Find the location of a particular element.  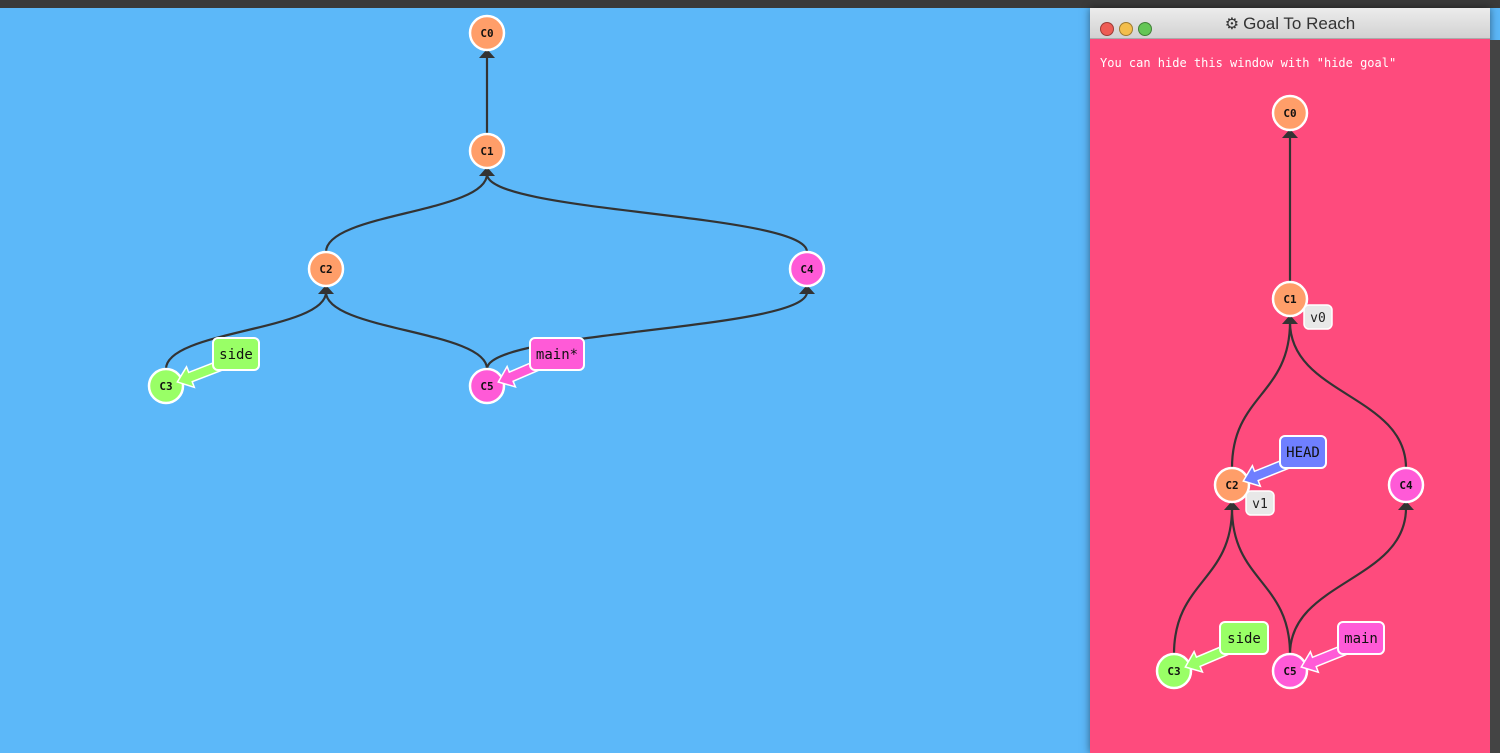

goal-branch-HEAD-label: HEAD is located at coordinates (1303, 453).